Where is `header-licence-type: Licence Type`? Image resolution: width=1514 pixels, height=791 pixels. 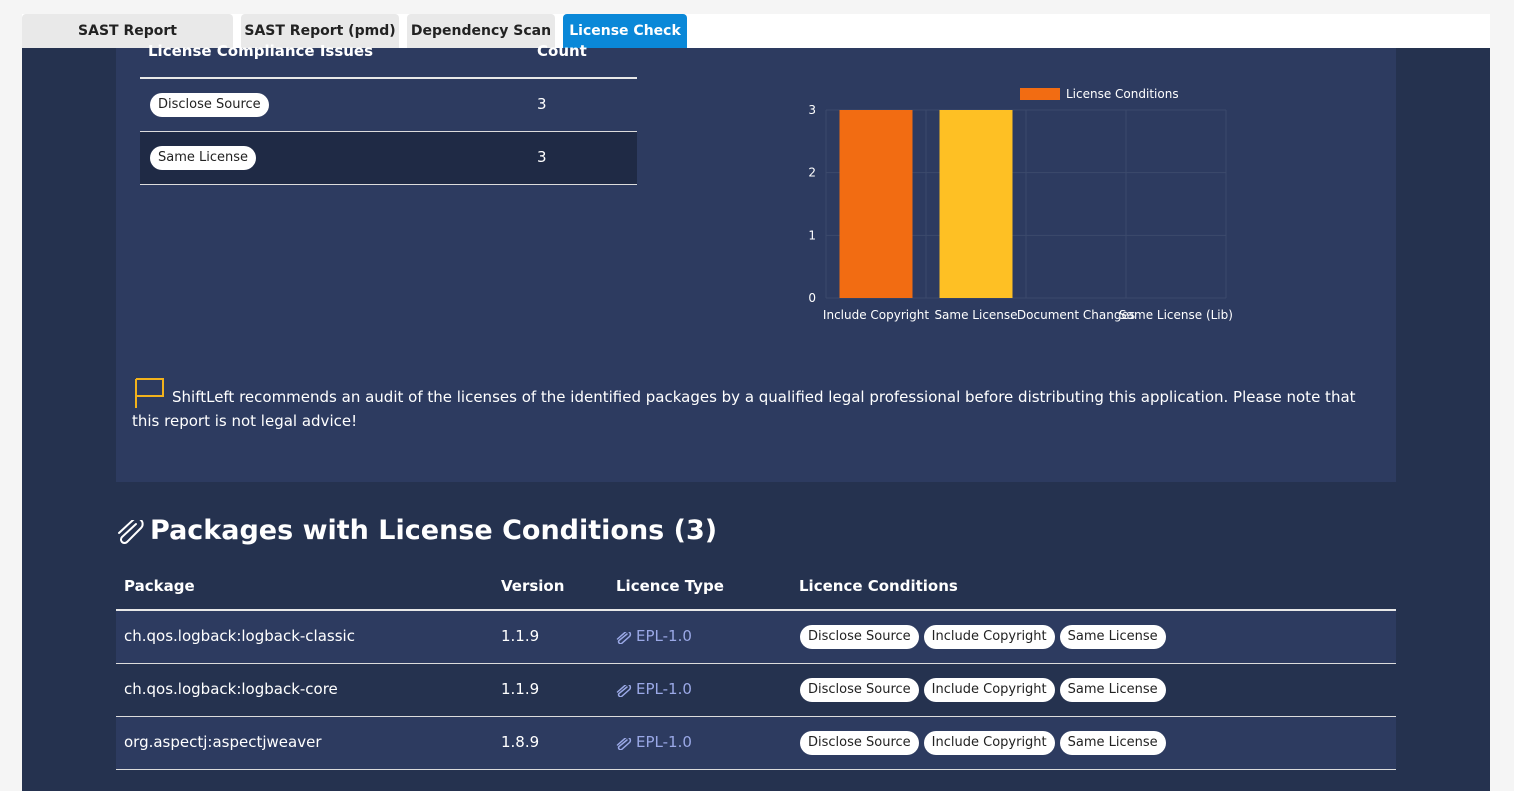
header-licence-type: Licence Type is located at coordinates (670, 586).